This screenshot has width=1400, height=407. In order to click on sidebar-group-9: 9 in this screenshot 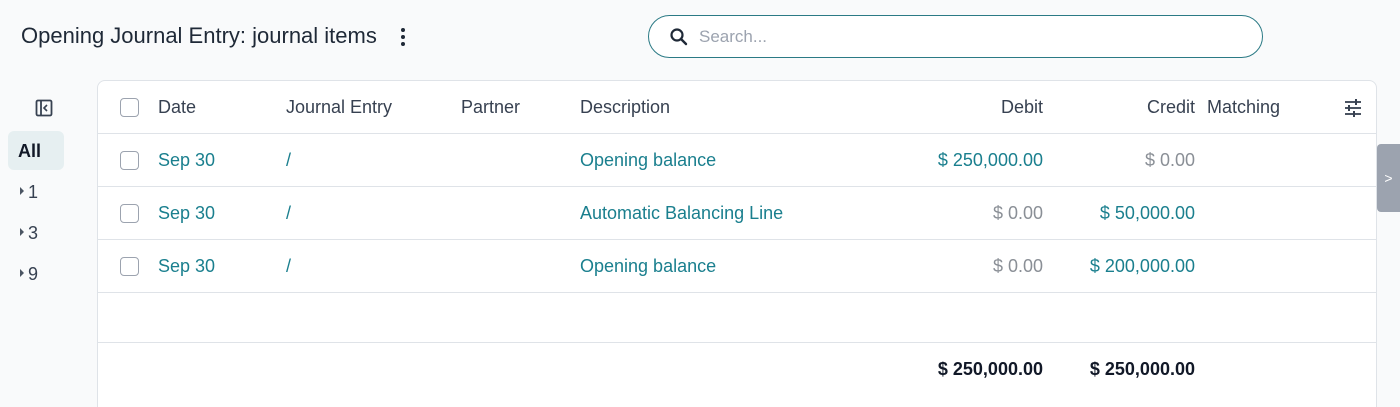, I will do `click(29, 275)`.